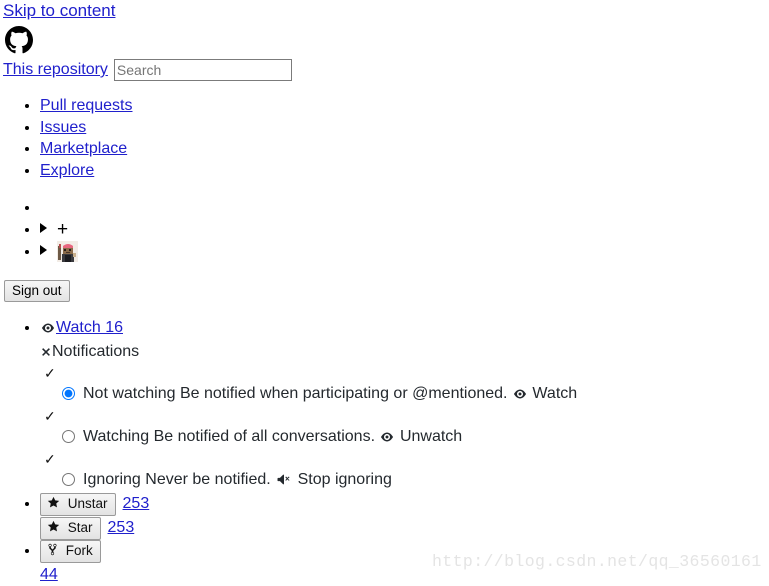 The height and width of the screenshot is (586, 769). I want to click on option-description-ignoring: Never be notified., so click(208, 479).